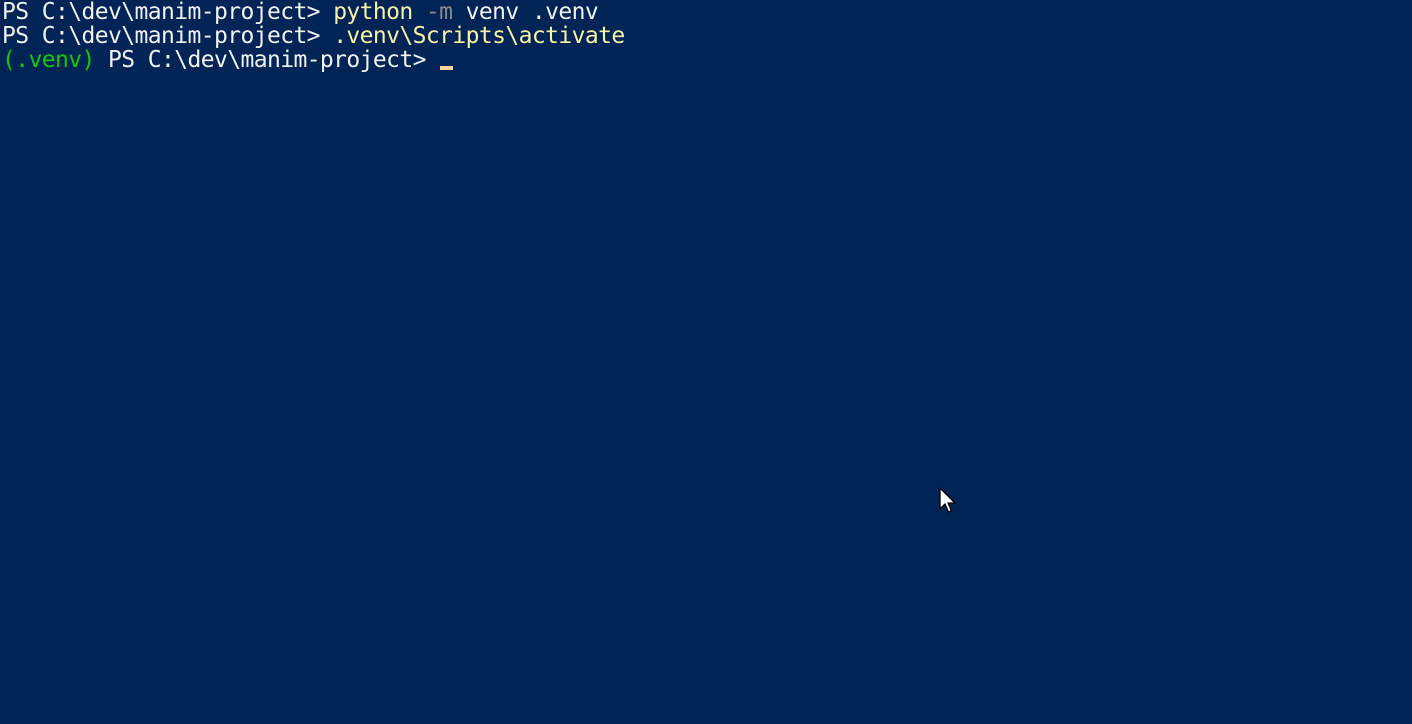 The width and height of the screenshot is (1412, 724). I want to click on parameter-text: -m, so click(432, 12).